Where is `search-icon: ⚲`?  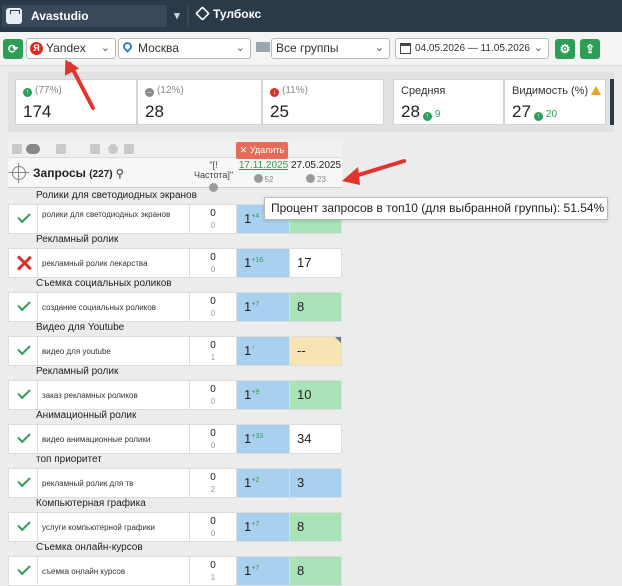 search-icon: ⚲ is located at coordinates (120, 174).